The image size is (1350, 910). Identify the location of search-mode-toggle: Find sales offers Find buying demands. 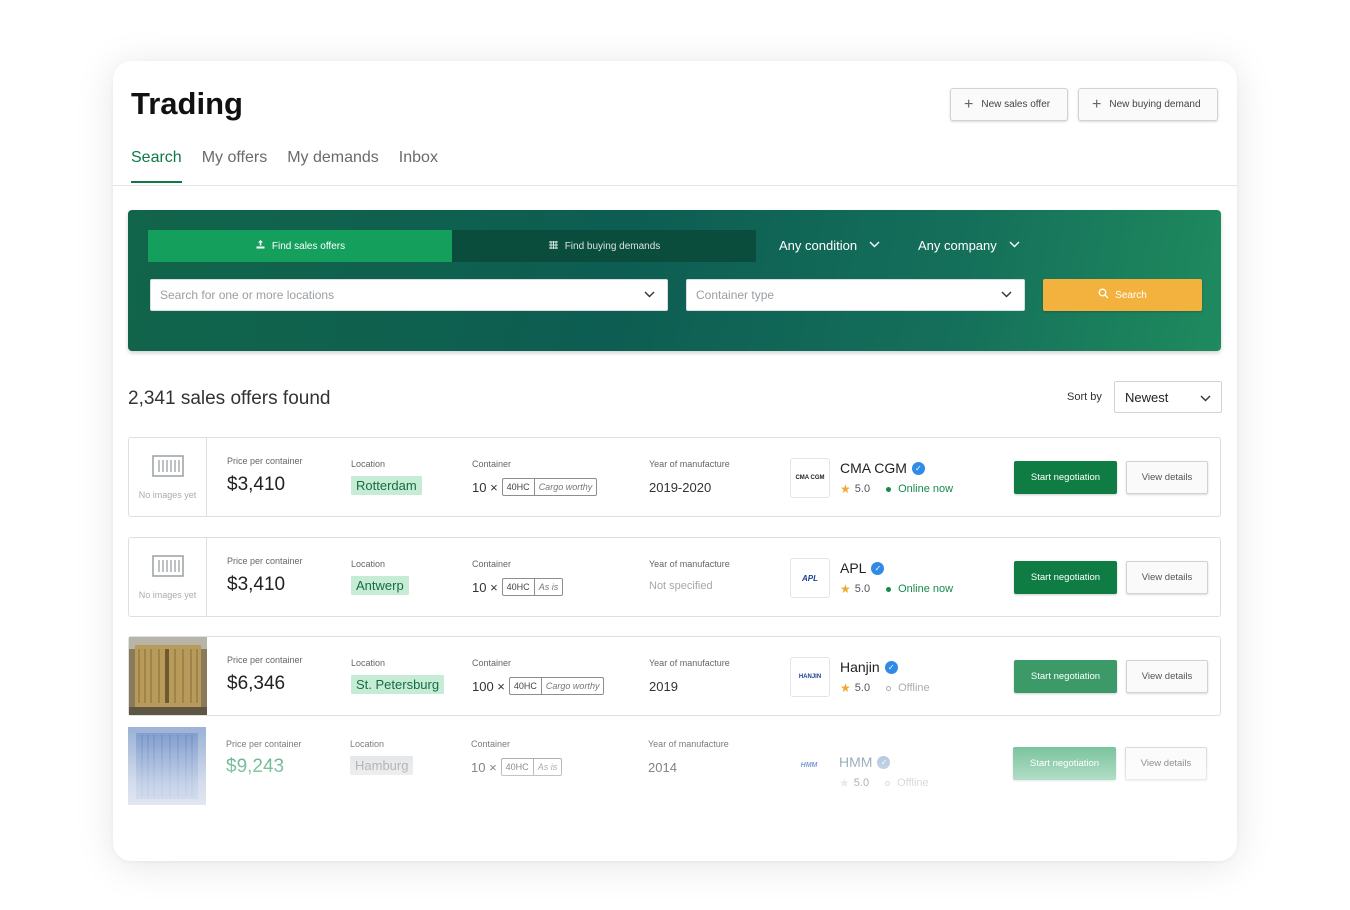
(452, 246).